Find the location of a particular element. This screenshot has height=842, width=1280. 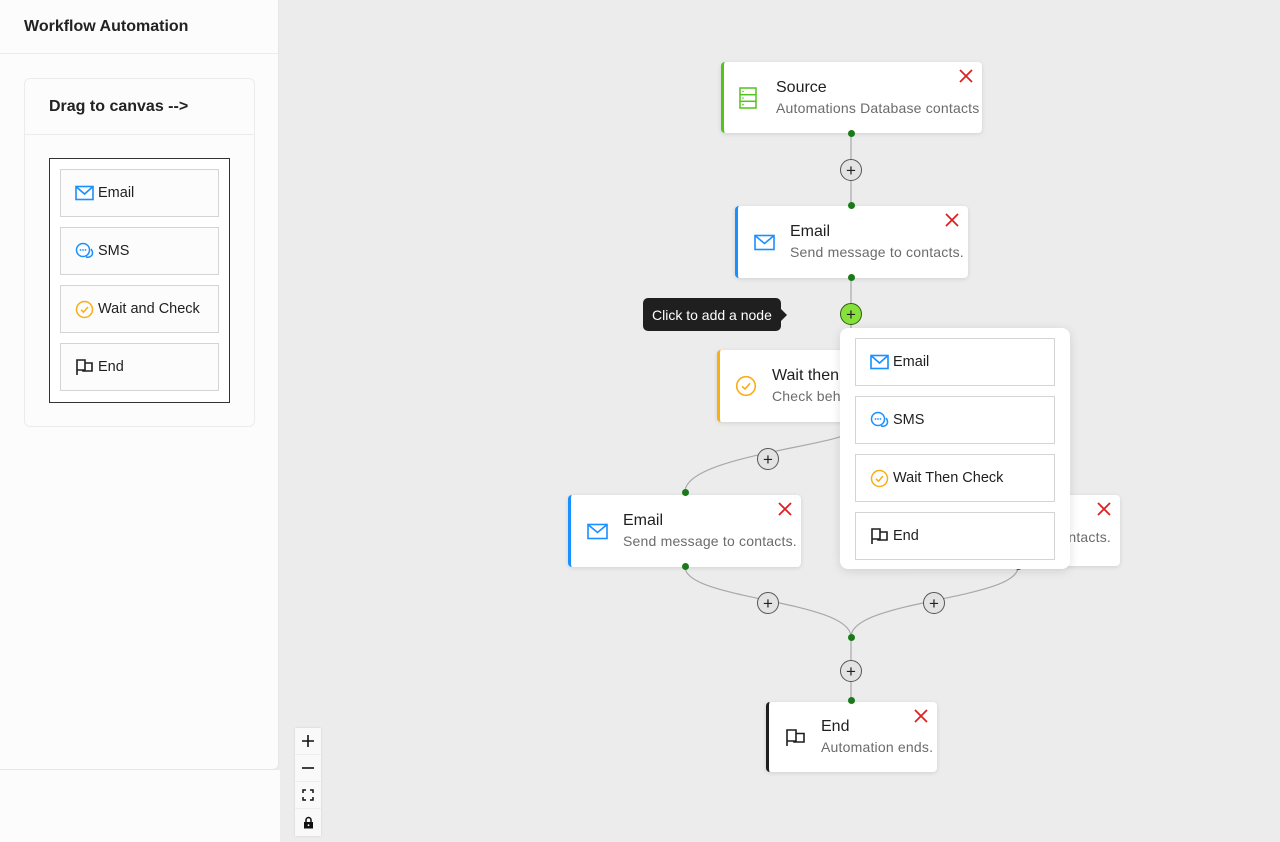

palette-item-label: End is located at coordinates (111, 367).